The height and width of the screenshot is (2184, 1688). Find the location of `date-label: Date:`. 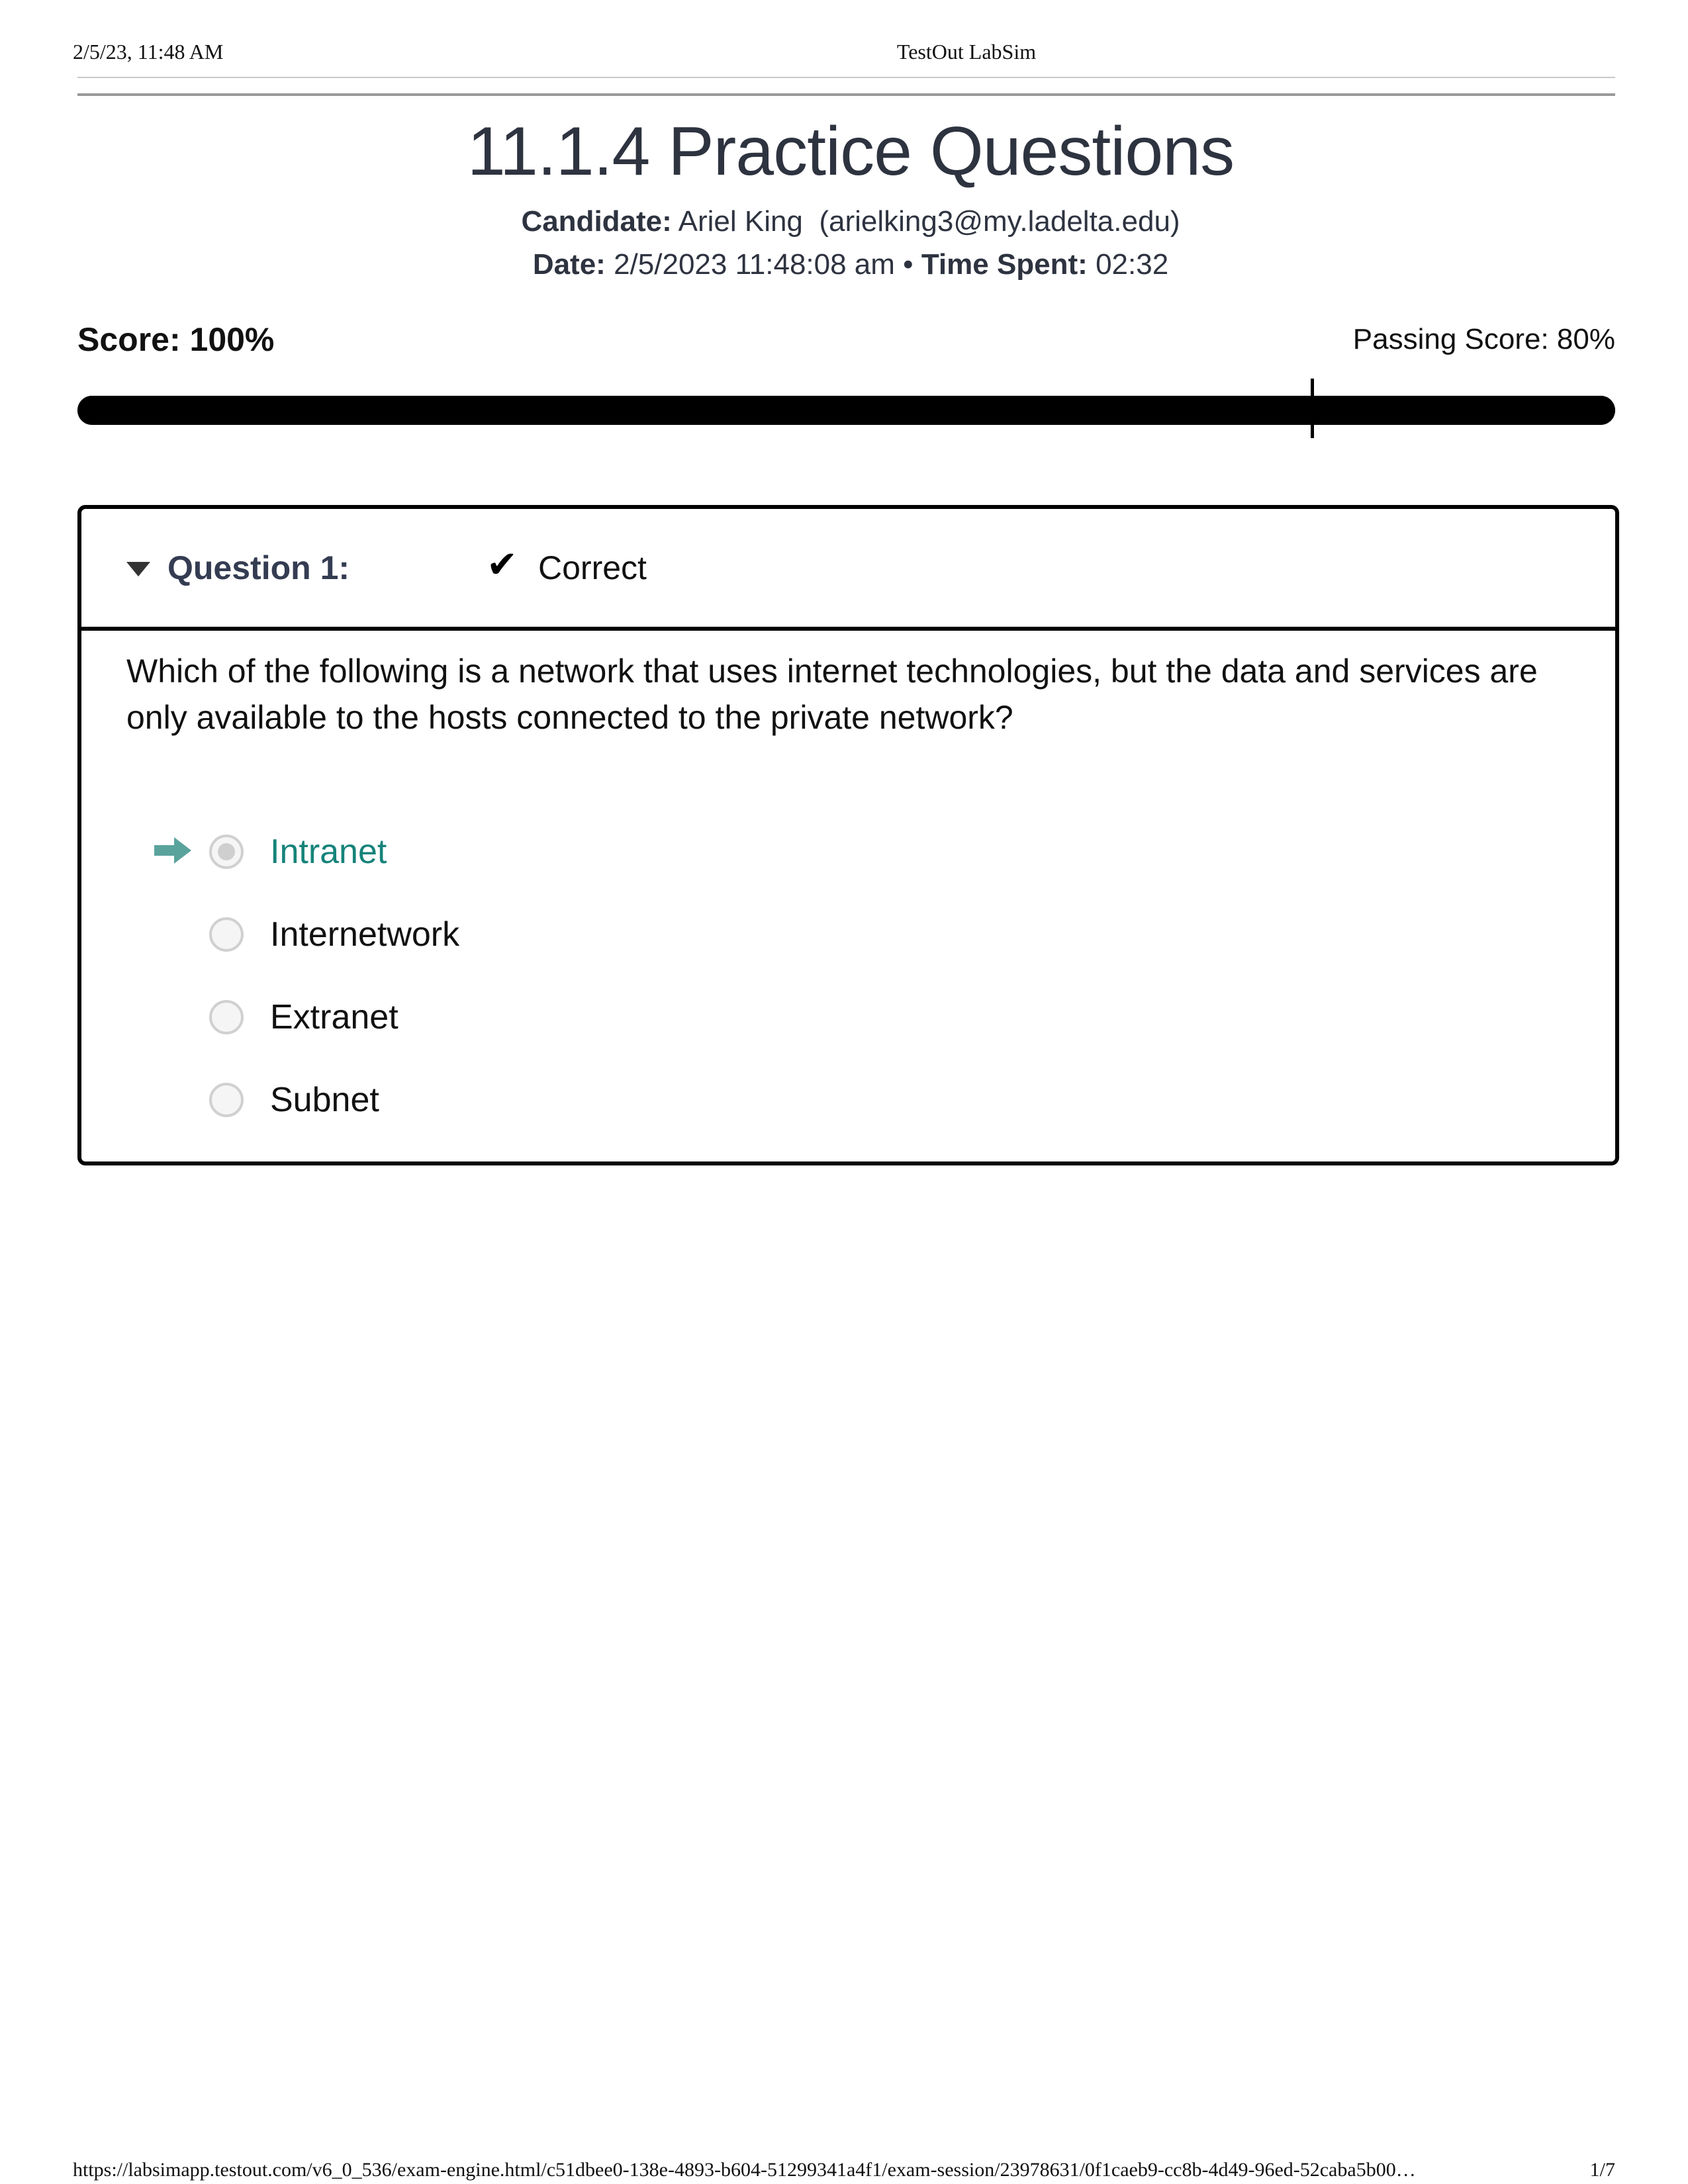

date-label: Date: is located at coordinates (569, 264).